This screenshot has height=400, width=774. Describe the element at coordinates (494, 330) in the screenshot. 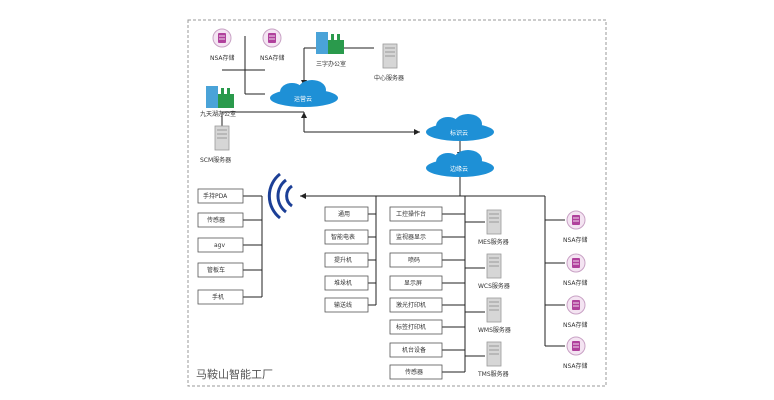

I see `server-label: WMS服务器` at that location.